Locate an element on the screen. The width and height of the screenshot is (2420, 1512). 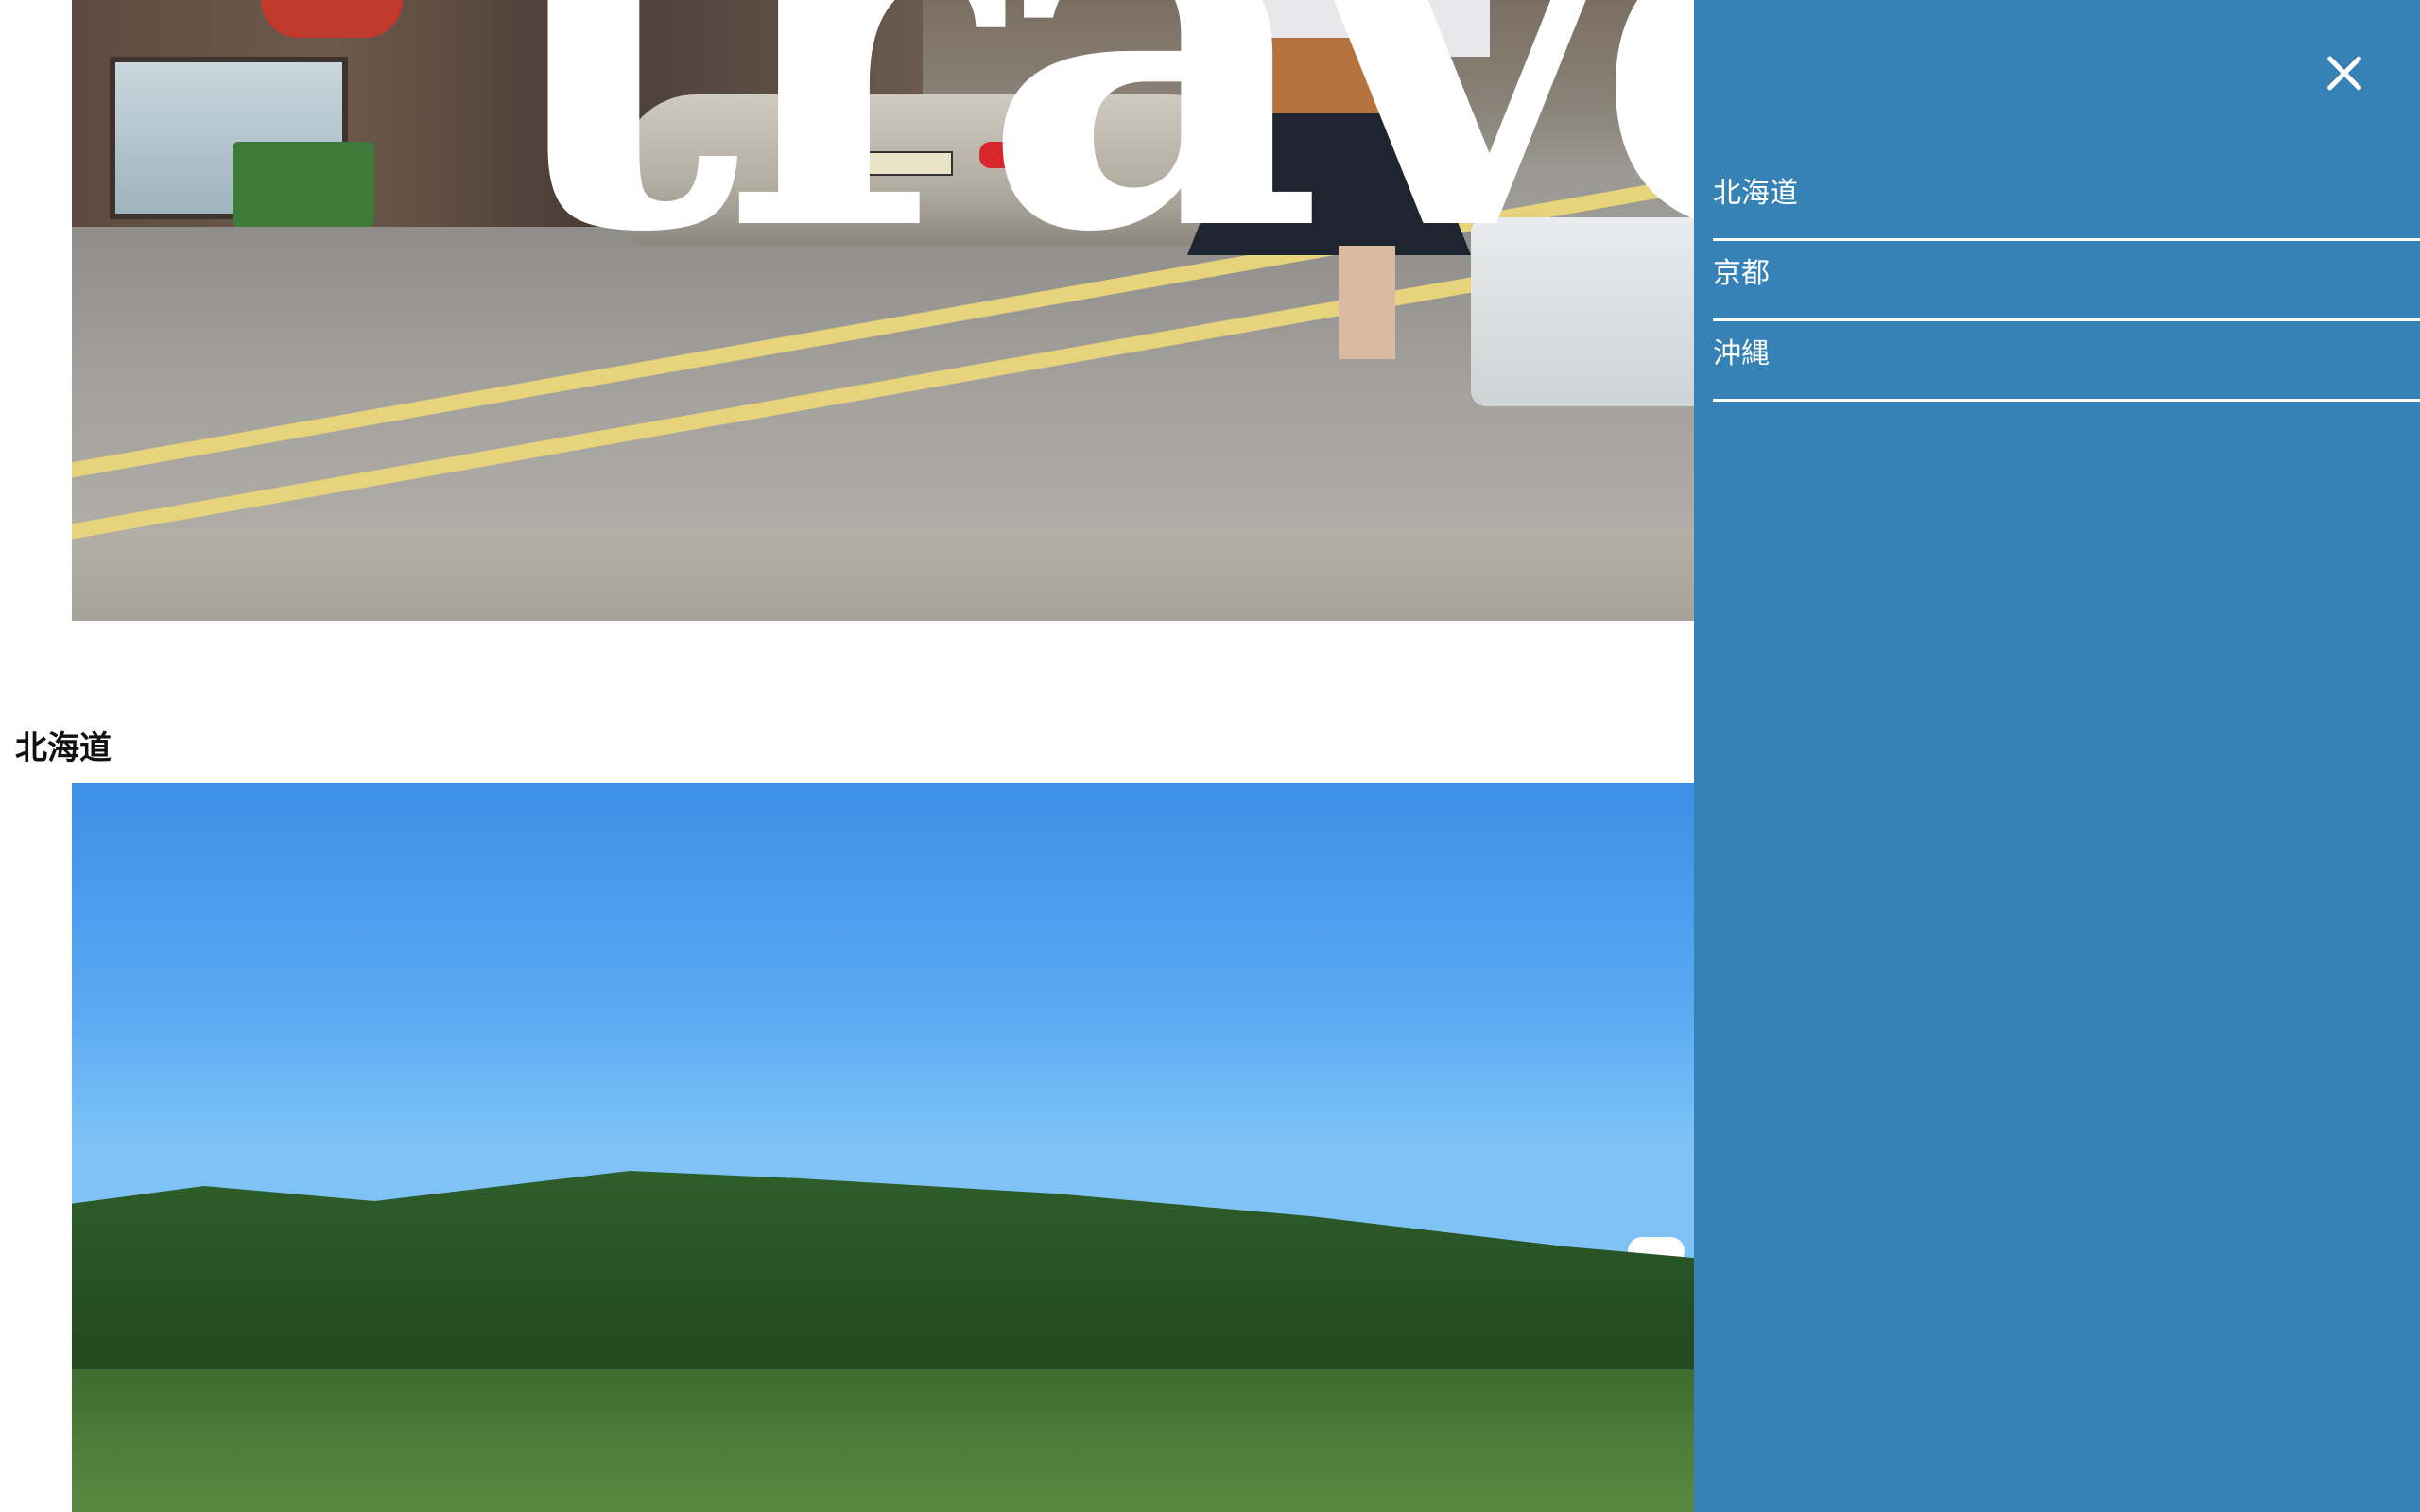
hero-title: travel is located at coordinates (1094, 174).